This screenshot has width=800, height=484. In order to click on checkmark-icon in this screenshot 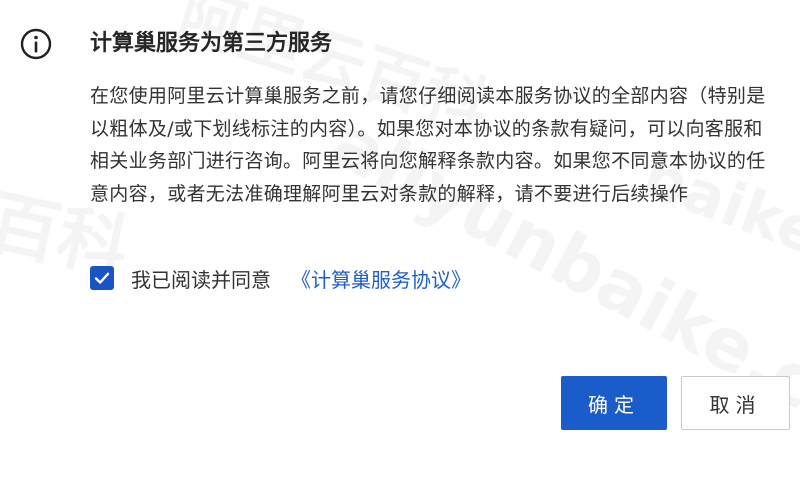, I will do `click(102, 278)`.